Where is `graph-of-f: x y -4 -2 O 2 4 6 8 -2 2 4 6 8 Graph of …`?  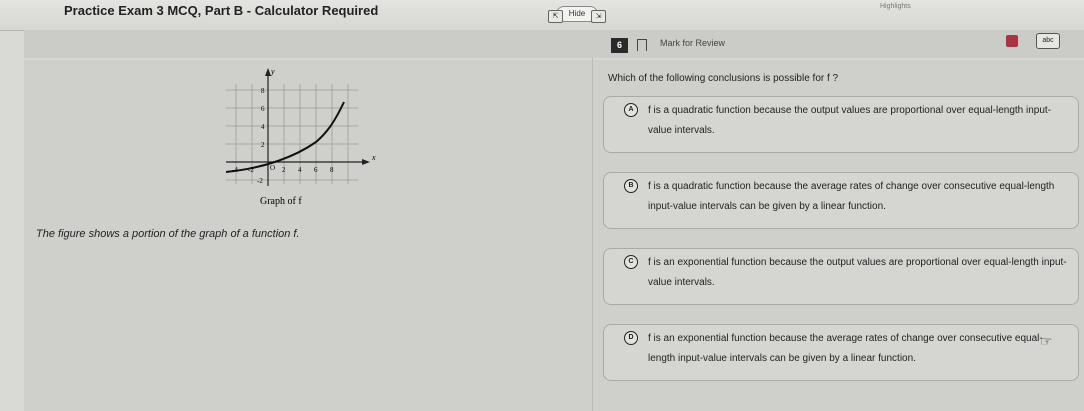
graph-of-f: x y -4 -2 O 2 4 6 8 -2 2 4 6 8 Graph of … is located at coordinates (300, 139).